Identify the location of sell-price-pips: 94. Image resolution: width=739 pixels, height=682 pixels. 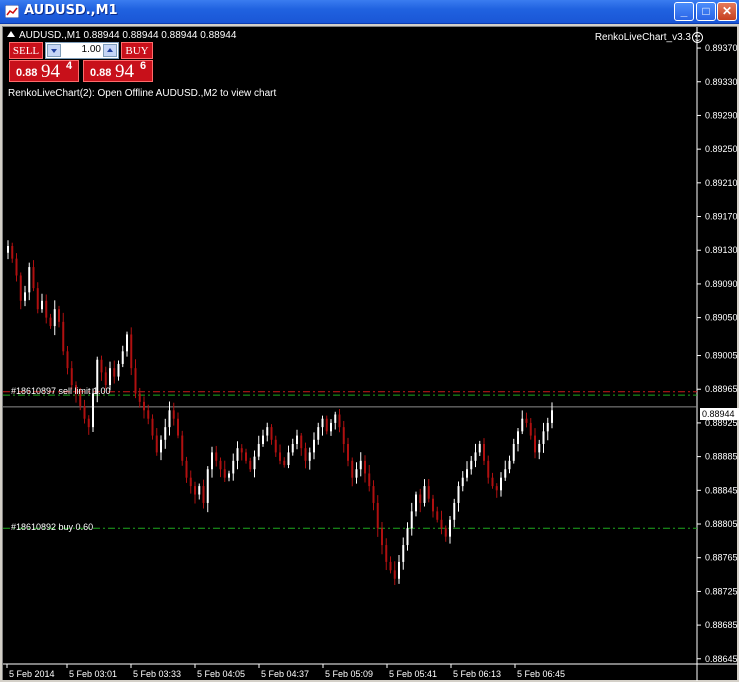
(50, 71).